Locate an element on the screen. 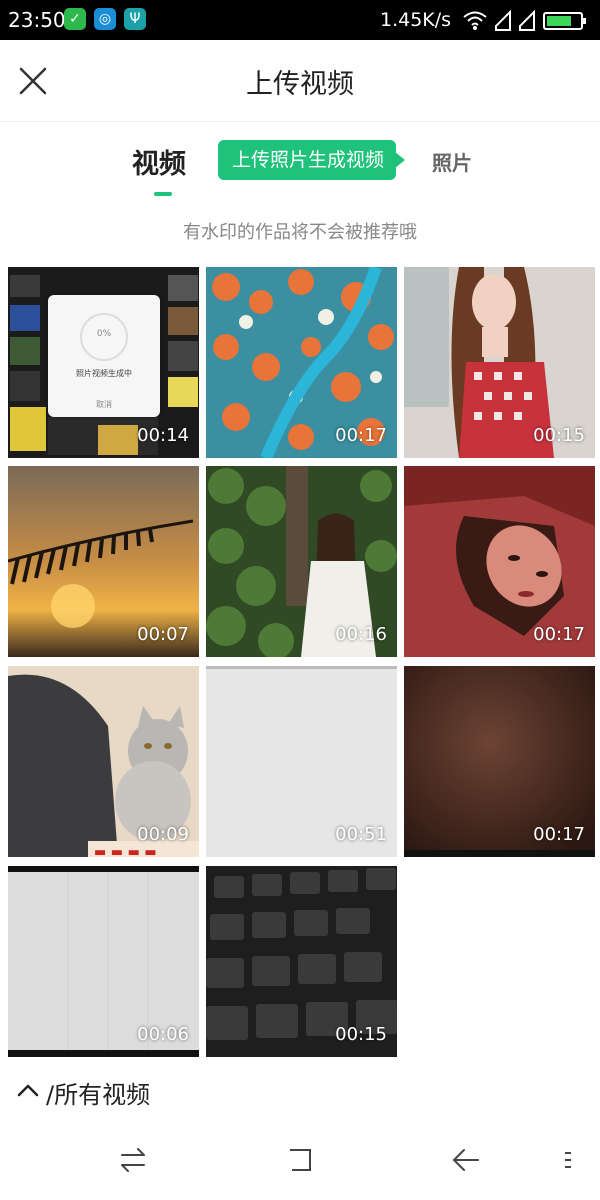 The image size is (600, 1200). top-bar: 上传视频 is located at coordinates (300, 81).